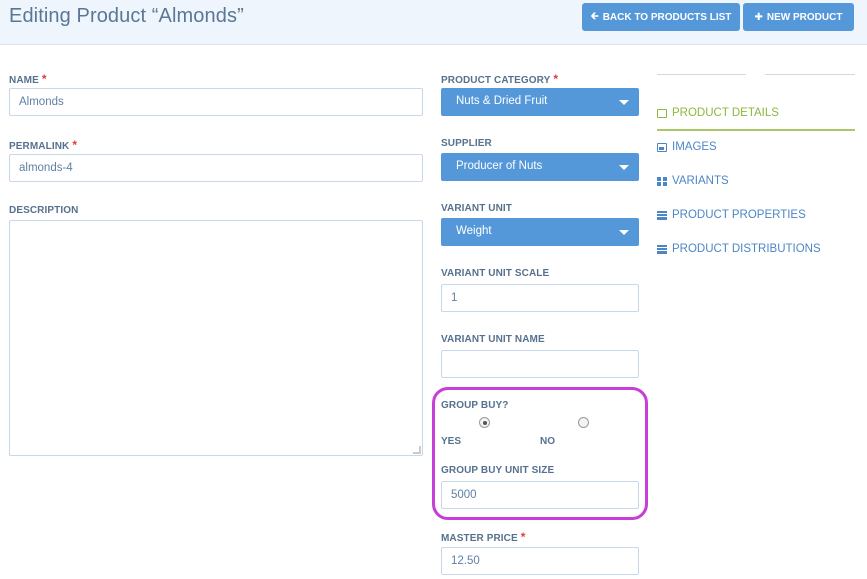  What do you see at coordinates (126, 16) in the screenshot?
I see `page-title: Editing Product “Almonds”` at bounding box center [126, 16].